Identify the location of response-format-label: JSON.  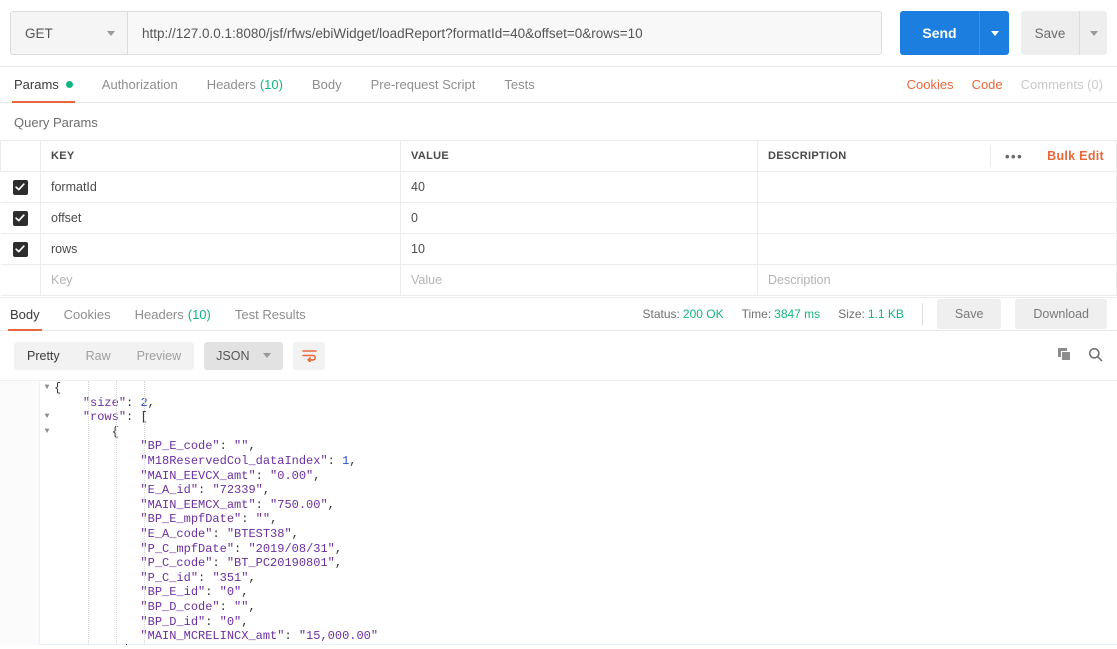
(233, 355).